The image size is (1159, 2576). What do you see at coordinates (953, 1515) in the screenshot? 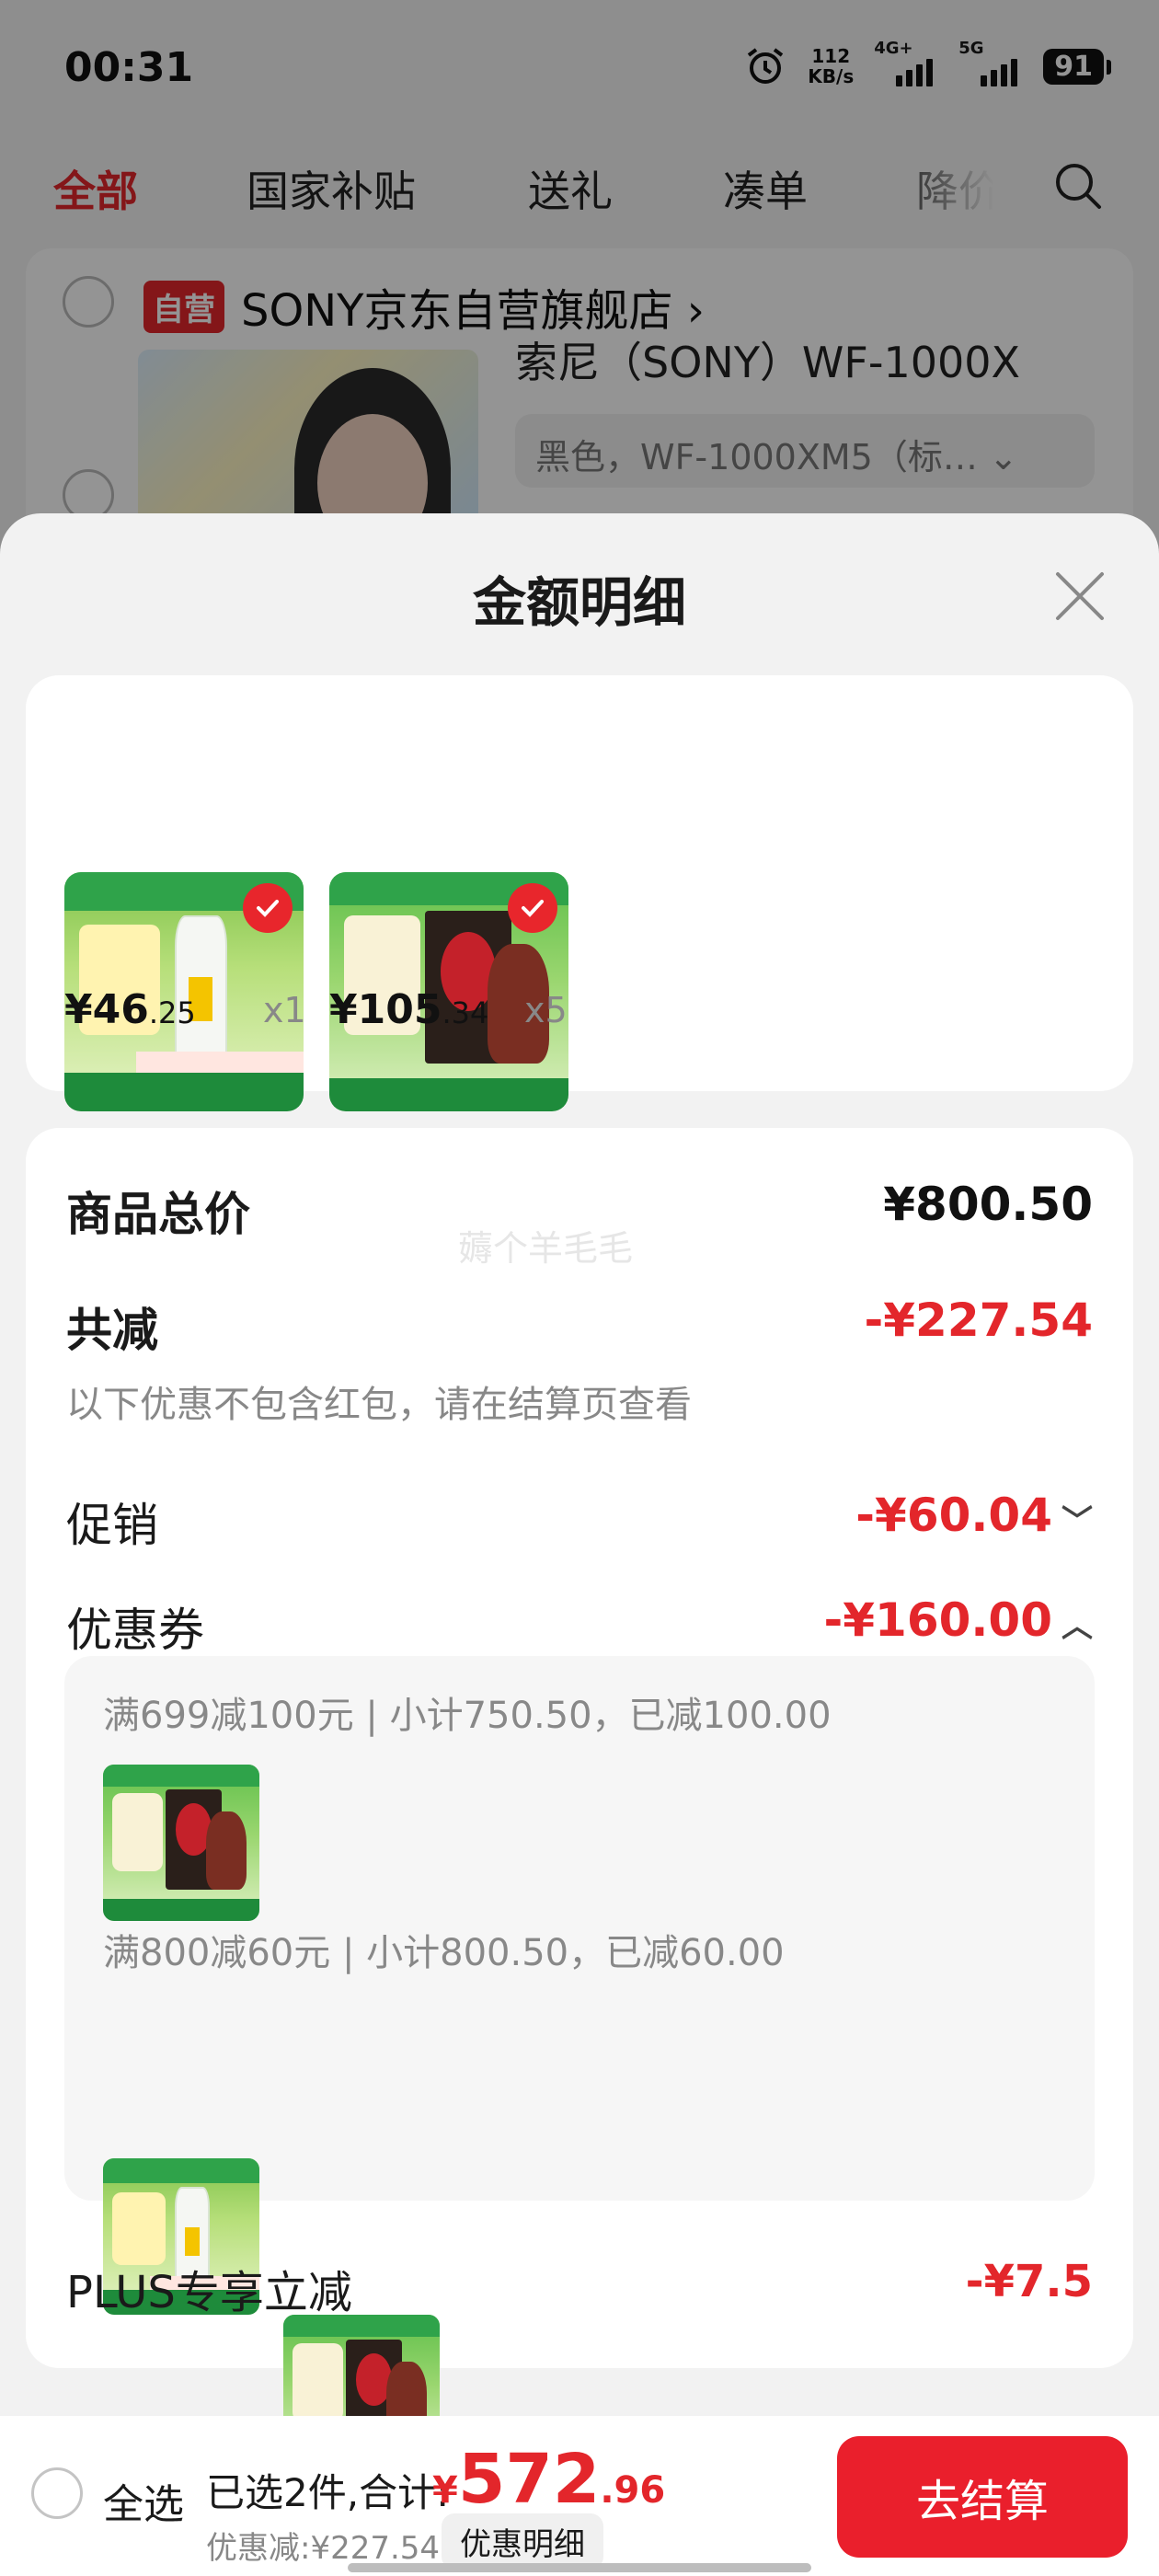
I see `promotion-value: -¥60.04` at bounding box center [953, 1515].